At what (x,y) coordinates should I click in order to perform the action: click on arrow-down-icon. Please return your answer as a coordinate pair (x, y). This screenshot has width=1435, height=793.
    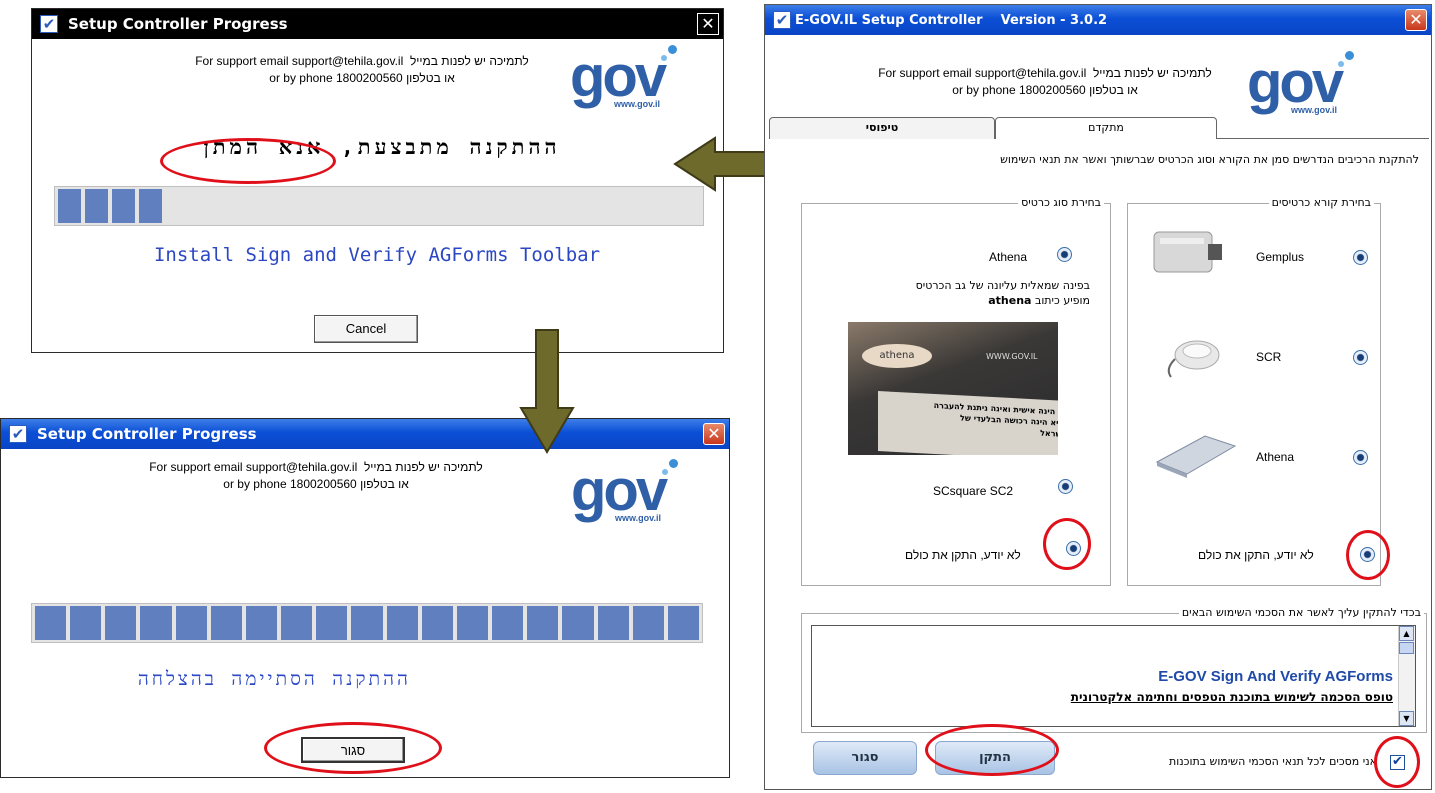
    Looking at the image, I should click on (547, 391).